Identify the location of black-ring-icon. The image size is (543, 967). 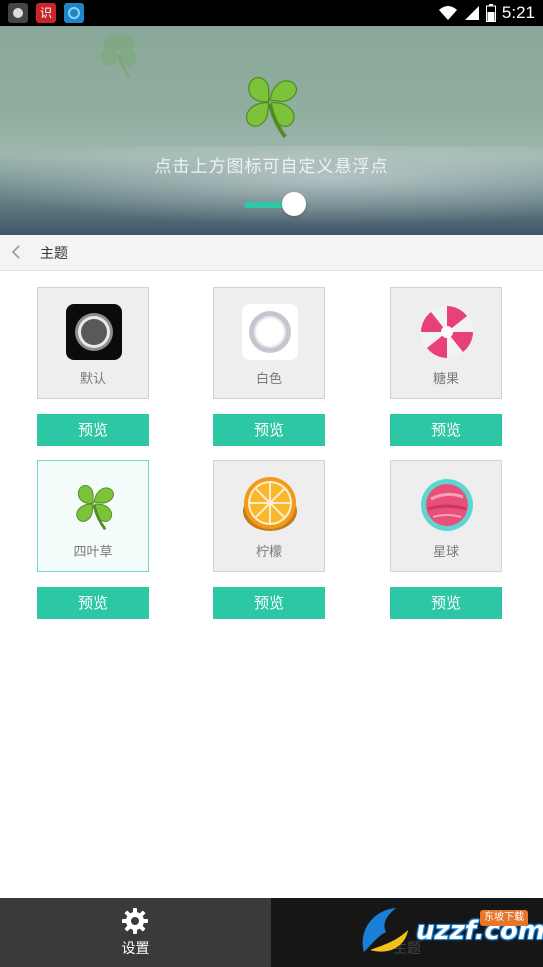
(94, 332).